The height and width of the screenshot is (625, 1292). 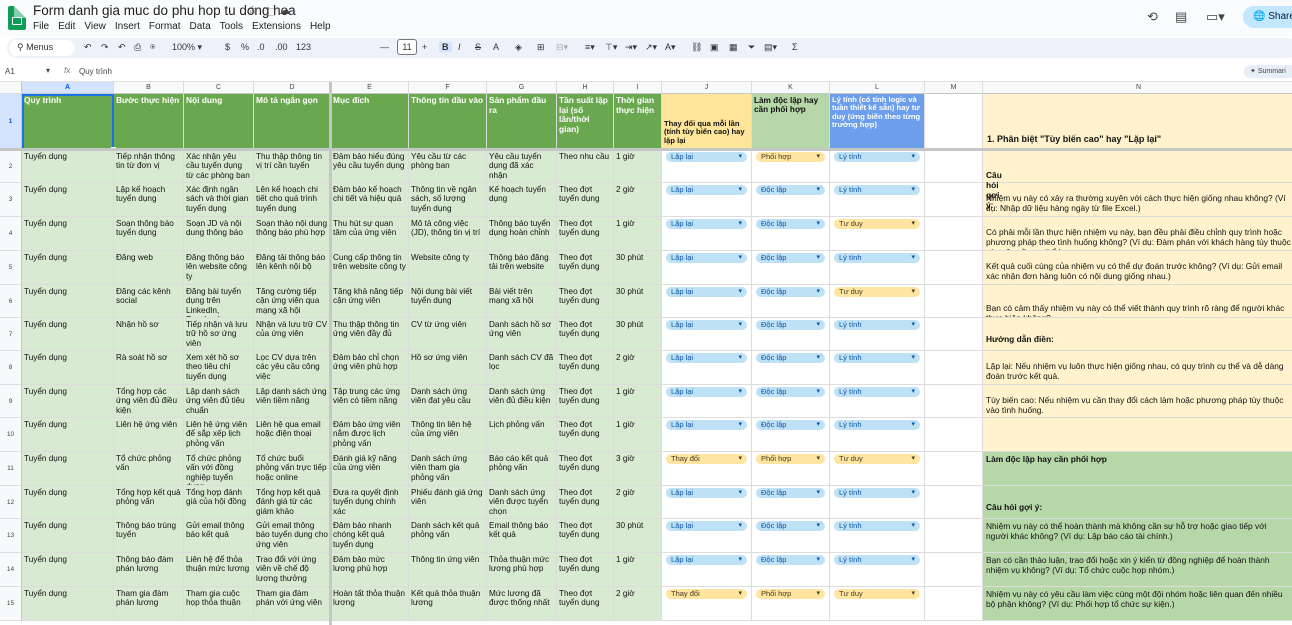 What do you see at coordinates (11, 502) in the screenshot?
I see `row-header-12: 12` at bounding box center [11, 502].